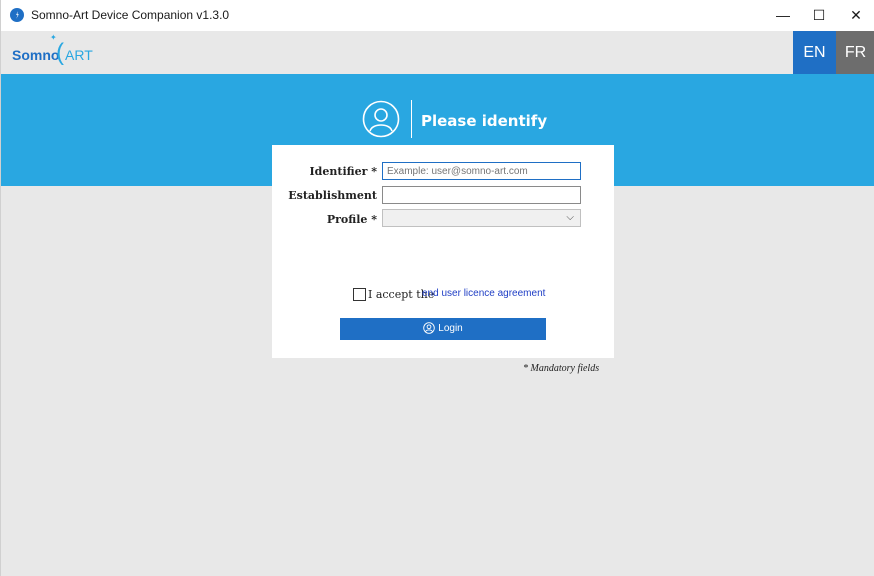  What do you see at coordinates (411, 119) in the screenshot?
I see `banner-divider` at bounding box center [411, 119].